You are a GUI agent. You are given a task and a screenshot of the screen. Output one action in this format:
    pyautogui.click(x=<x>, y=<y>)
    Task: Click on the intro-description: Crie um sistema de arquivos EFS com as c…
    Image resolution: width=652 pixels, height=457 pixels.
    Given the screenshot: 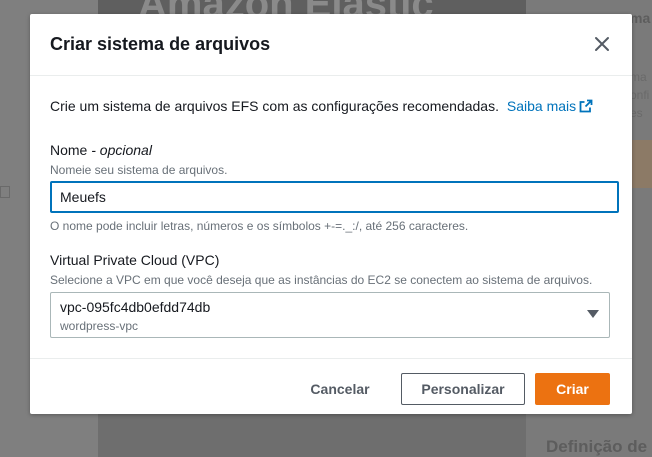 What is the action you would take?
    pyautogui.click(x=274, y=106)
    